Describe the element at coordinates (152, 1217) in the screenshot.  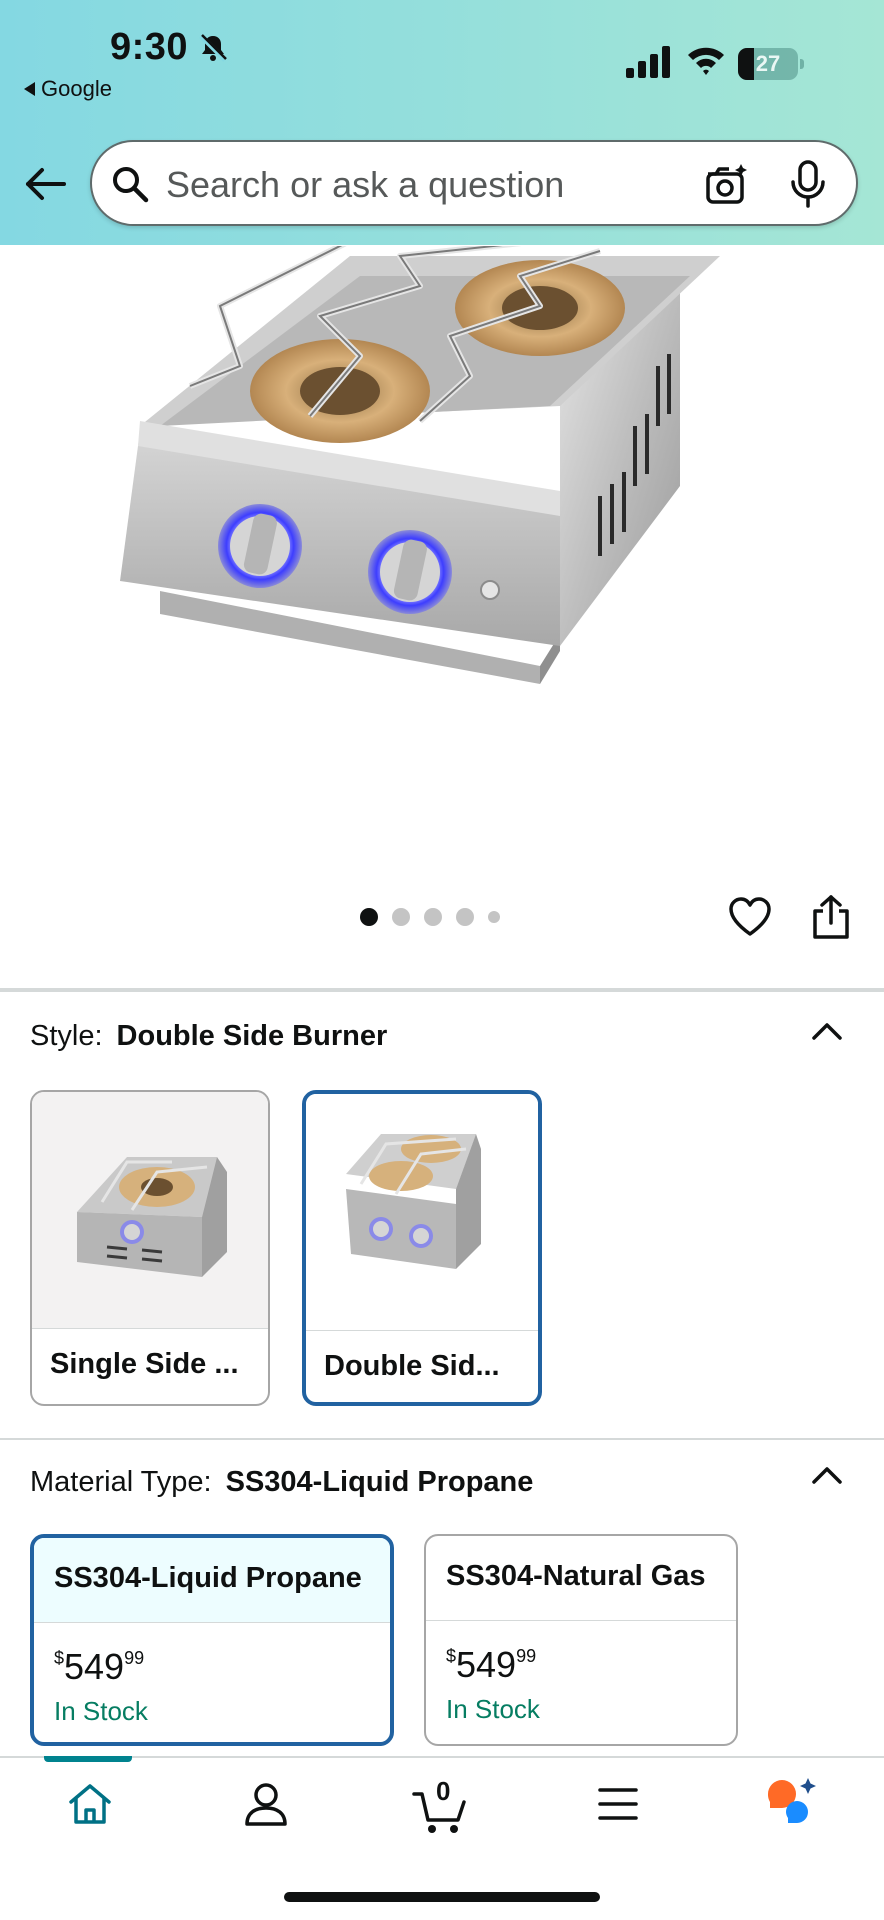
I see `single-burner-thumbnail-image` at that location.